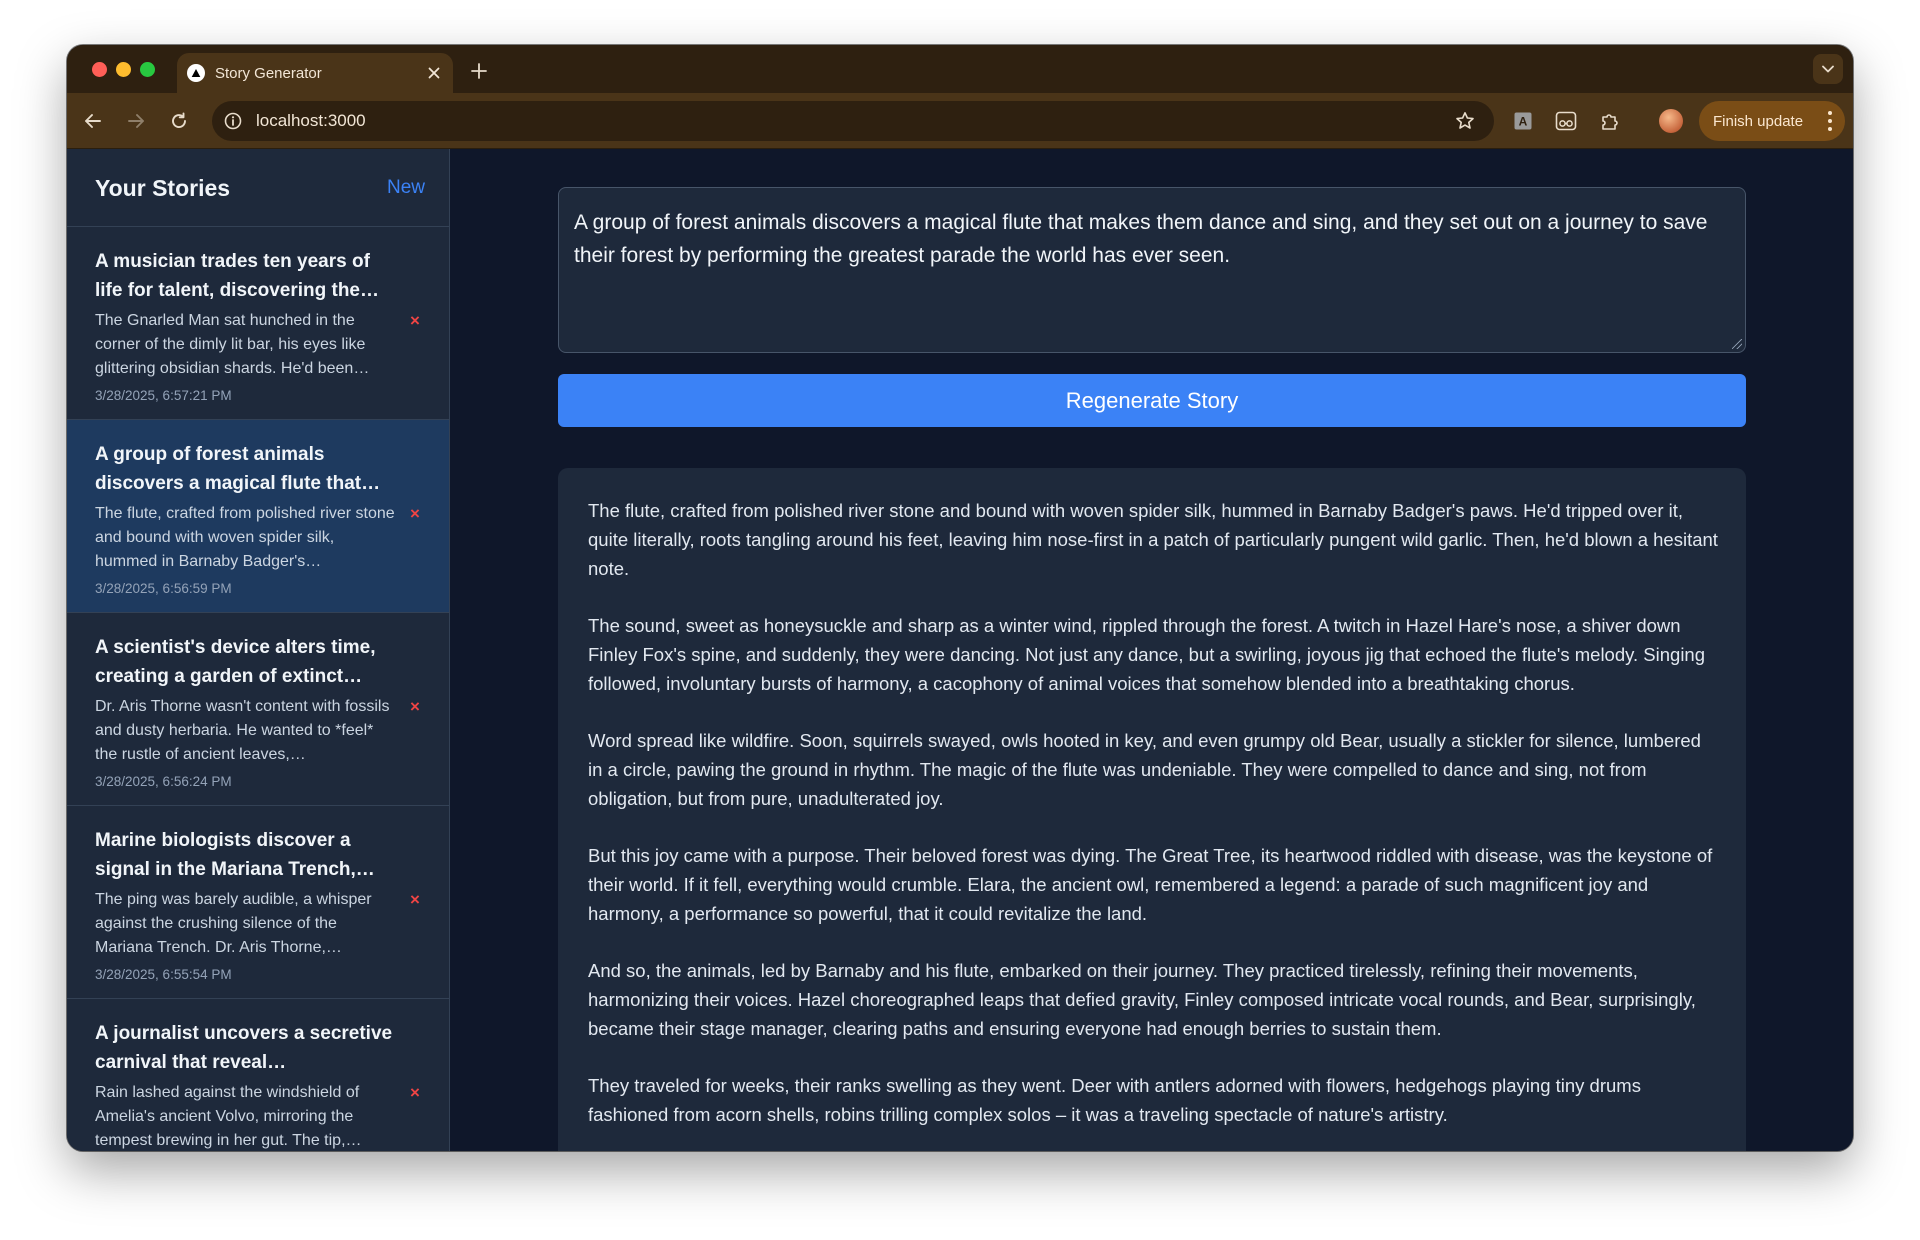 The width and height of the screenshot is (1920, 1240). What do you see at coordinates (1828, 69) in the screenshot?
I see `chevron-down-icon` at bounding box center [1828, 69].